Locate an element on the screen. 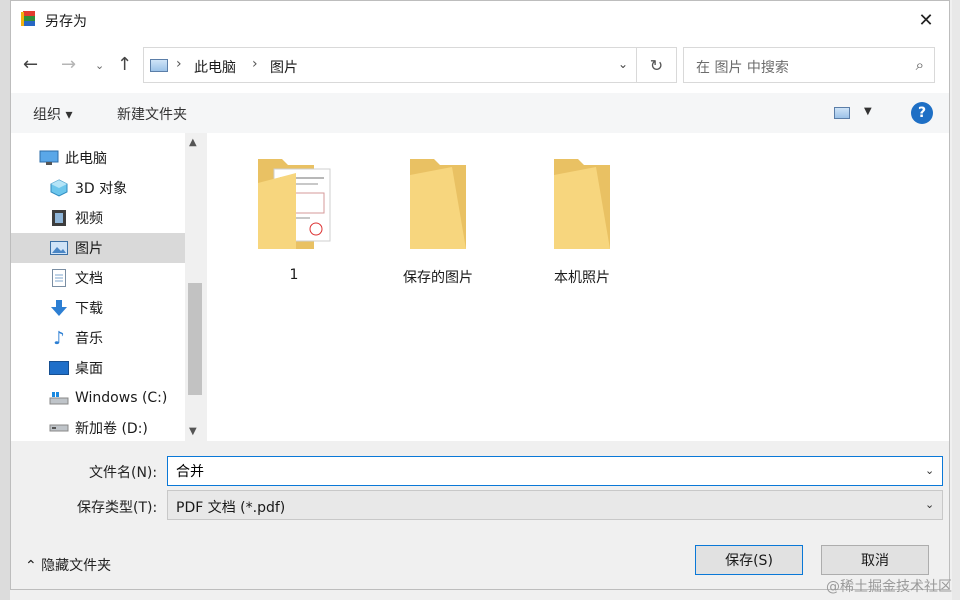 The image size is (960, 600). sidebar-item-label: 此电脑 is located at coordinates (86, 159).